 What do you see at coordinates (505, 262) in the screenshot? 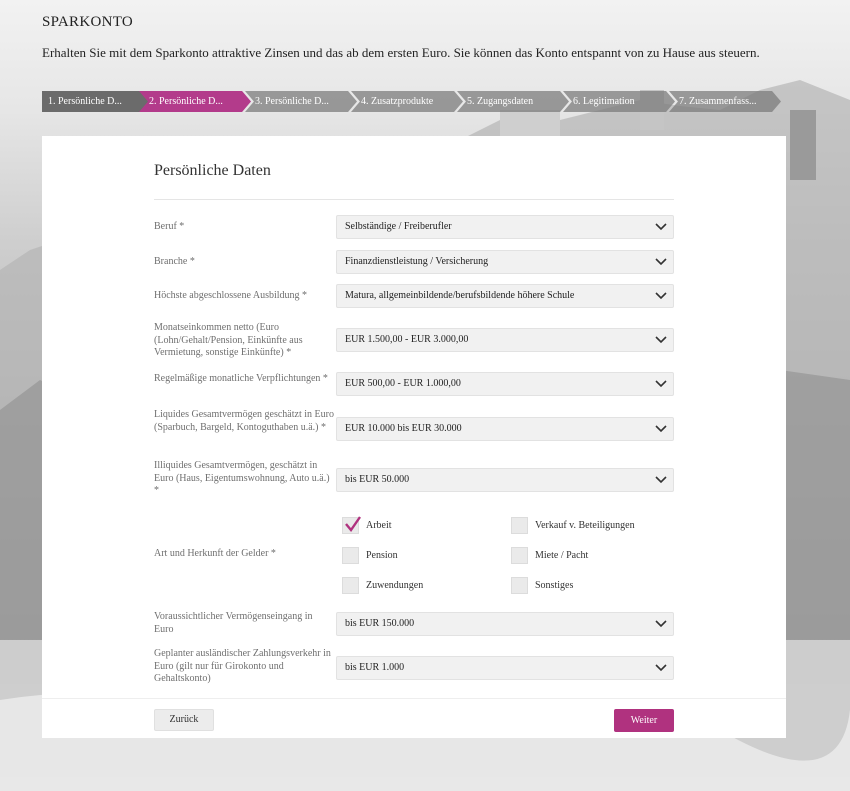
I see `branche-select: Finanzdienstleistung / Versicherung` at bounding box center [505, 262].